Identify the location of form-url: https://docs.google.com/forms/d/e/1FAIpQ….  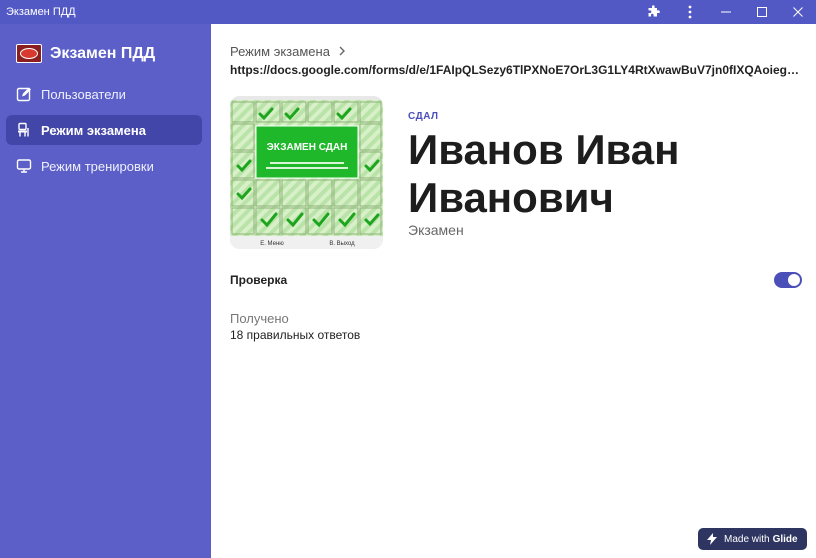
(516, 70).